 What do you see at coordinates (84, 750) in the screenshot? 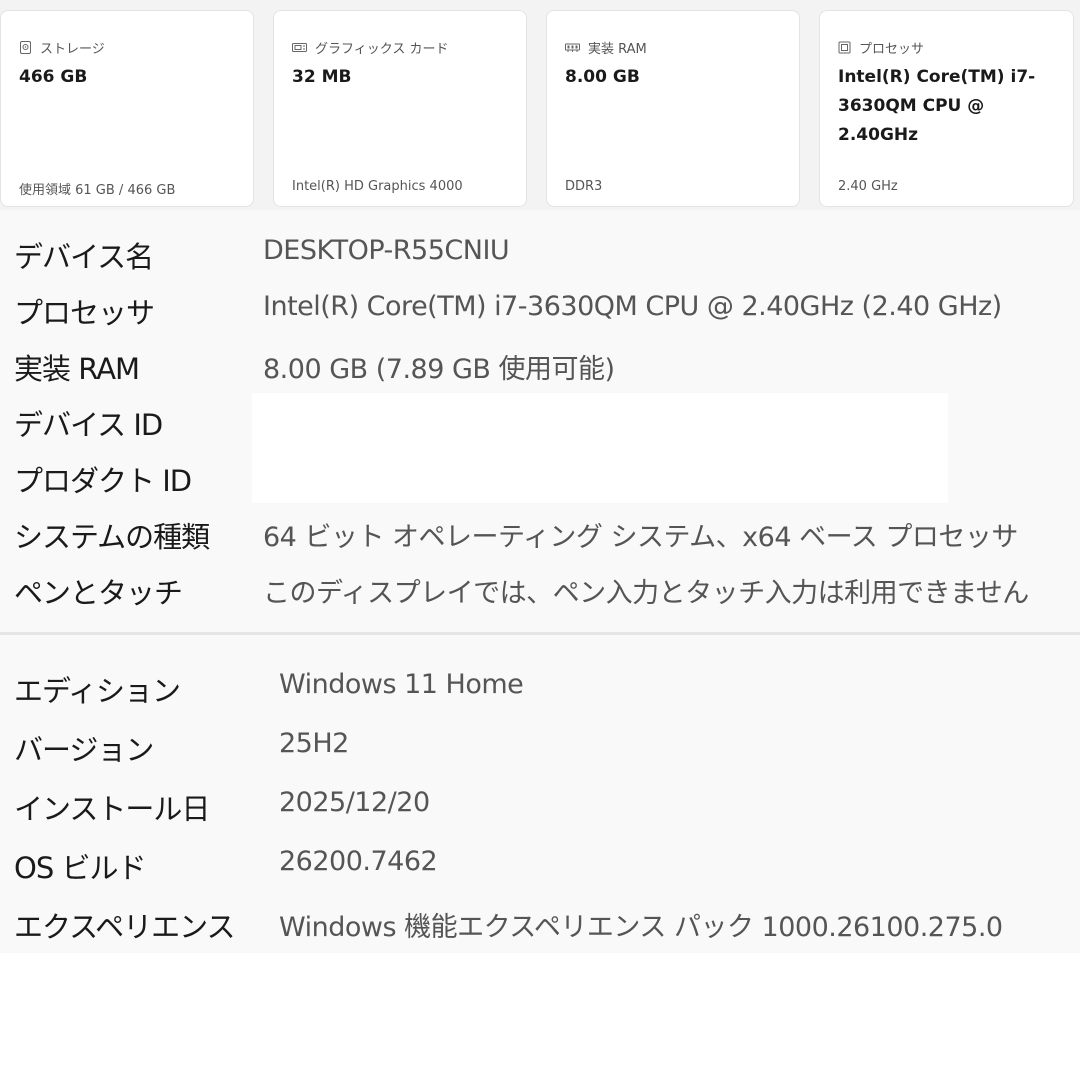
I see `spec-label: バージョン` at bounding box center [84, 750].